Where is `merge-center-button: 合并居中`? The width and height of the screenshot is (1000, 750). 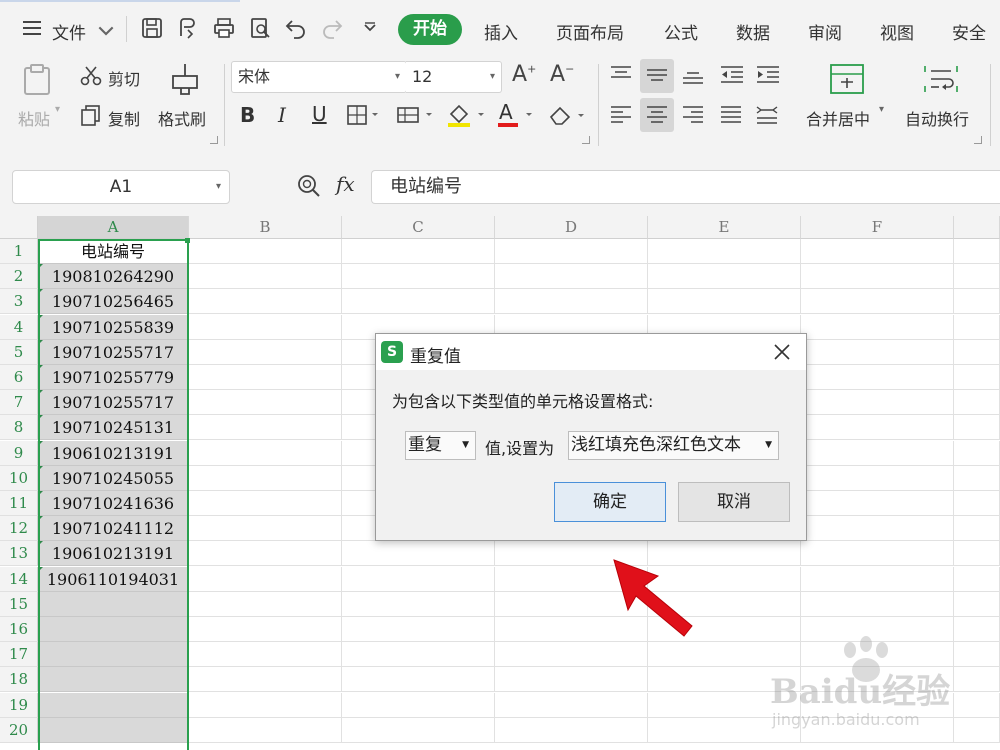
merge-center-button: 合并居中 is located at coordinates (838, 118).